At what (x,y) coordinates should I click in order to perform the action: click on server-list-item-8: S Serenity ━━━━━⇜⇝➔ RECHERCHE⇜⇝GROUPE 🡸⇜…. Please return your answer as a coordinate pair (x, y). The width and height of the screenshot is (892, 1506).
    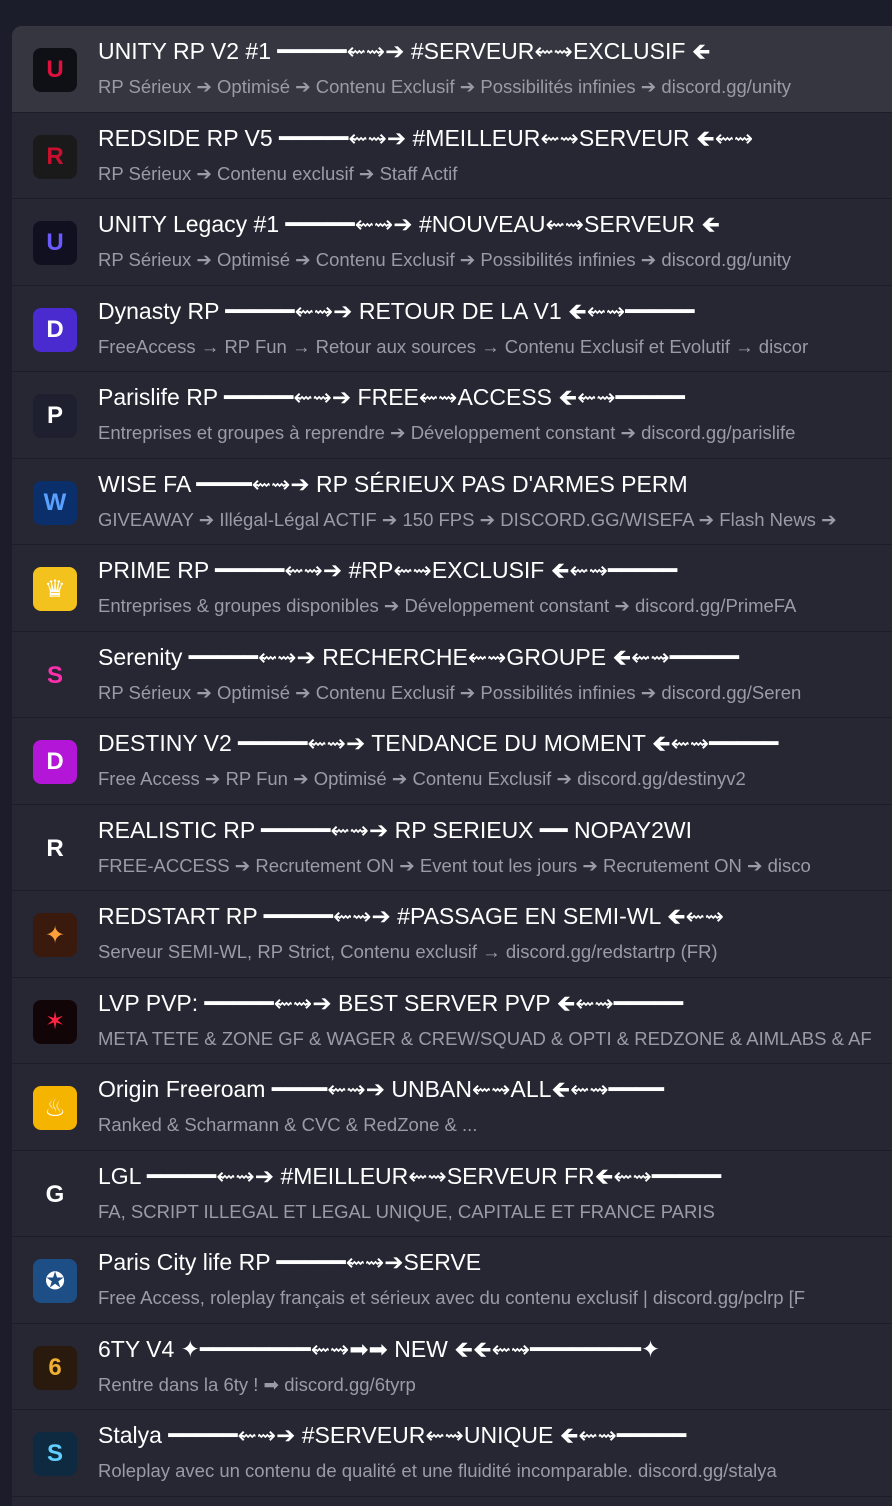
    Looking at the image, I should click on (452, 675).